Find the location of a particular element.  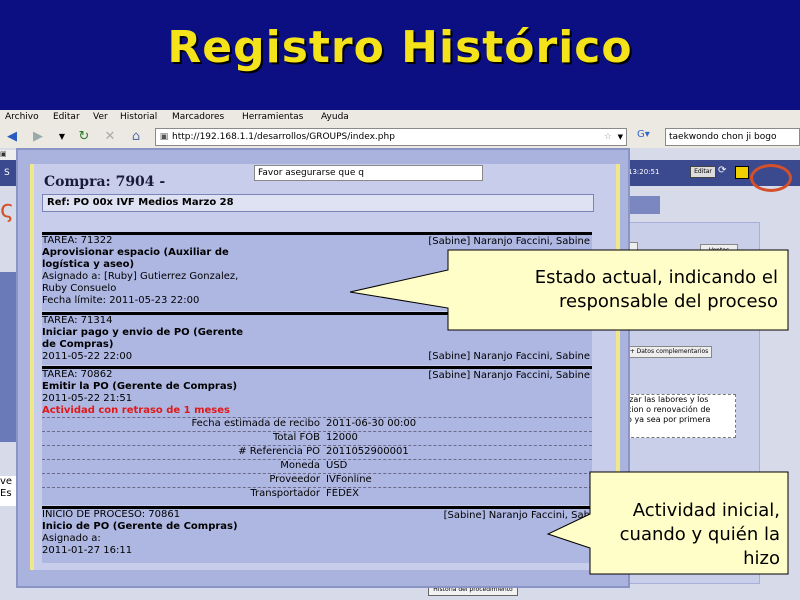

app-clock: 13:20:51 is located at coordinates (644, 172).